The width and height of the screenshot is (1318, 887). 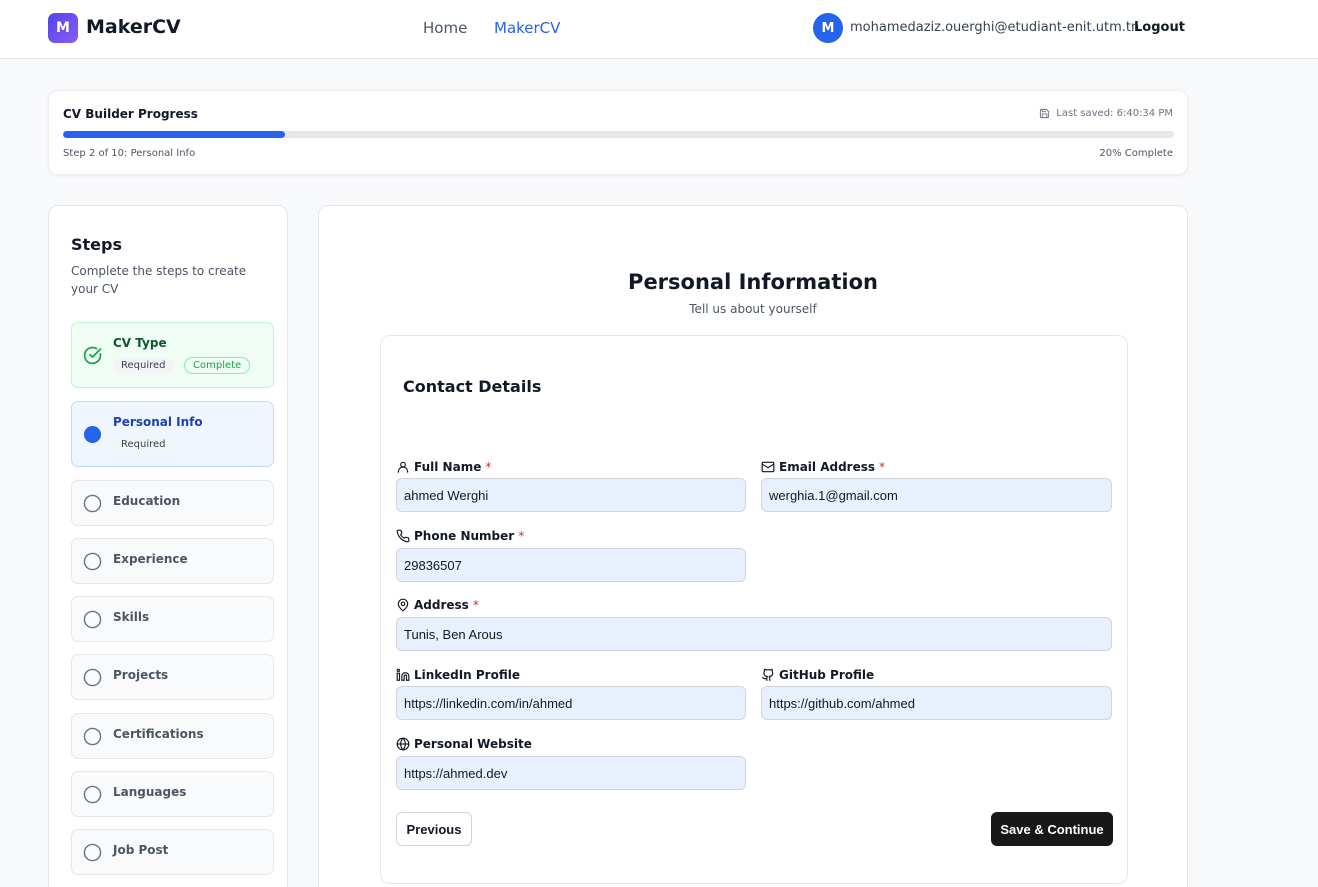 What do you see at coordinates (448, 467) in the screenshot?
I see `full-name-label-text: Full Name` at bounding box center [448, 467].